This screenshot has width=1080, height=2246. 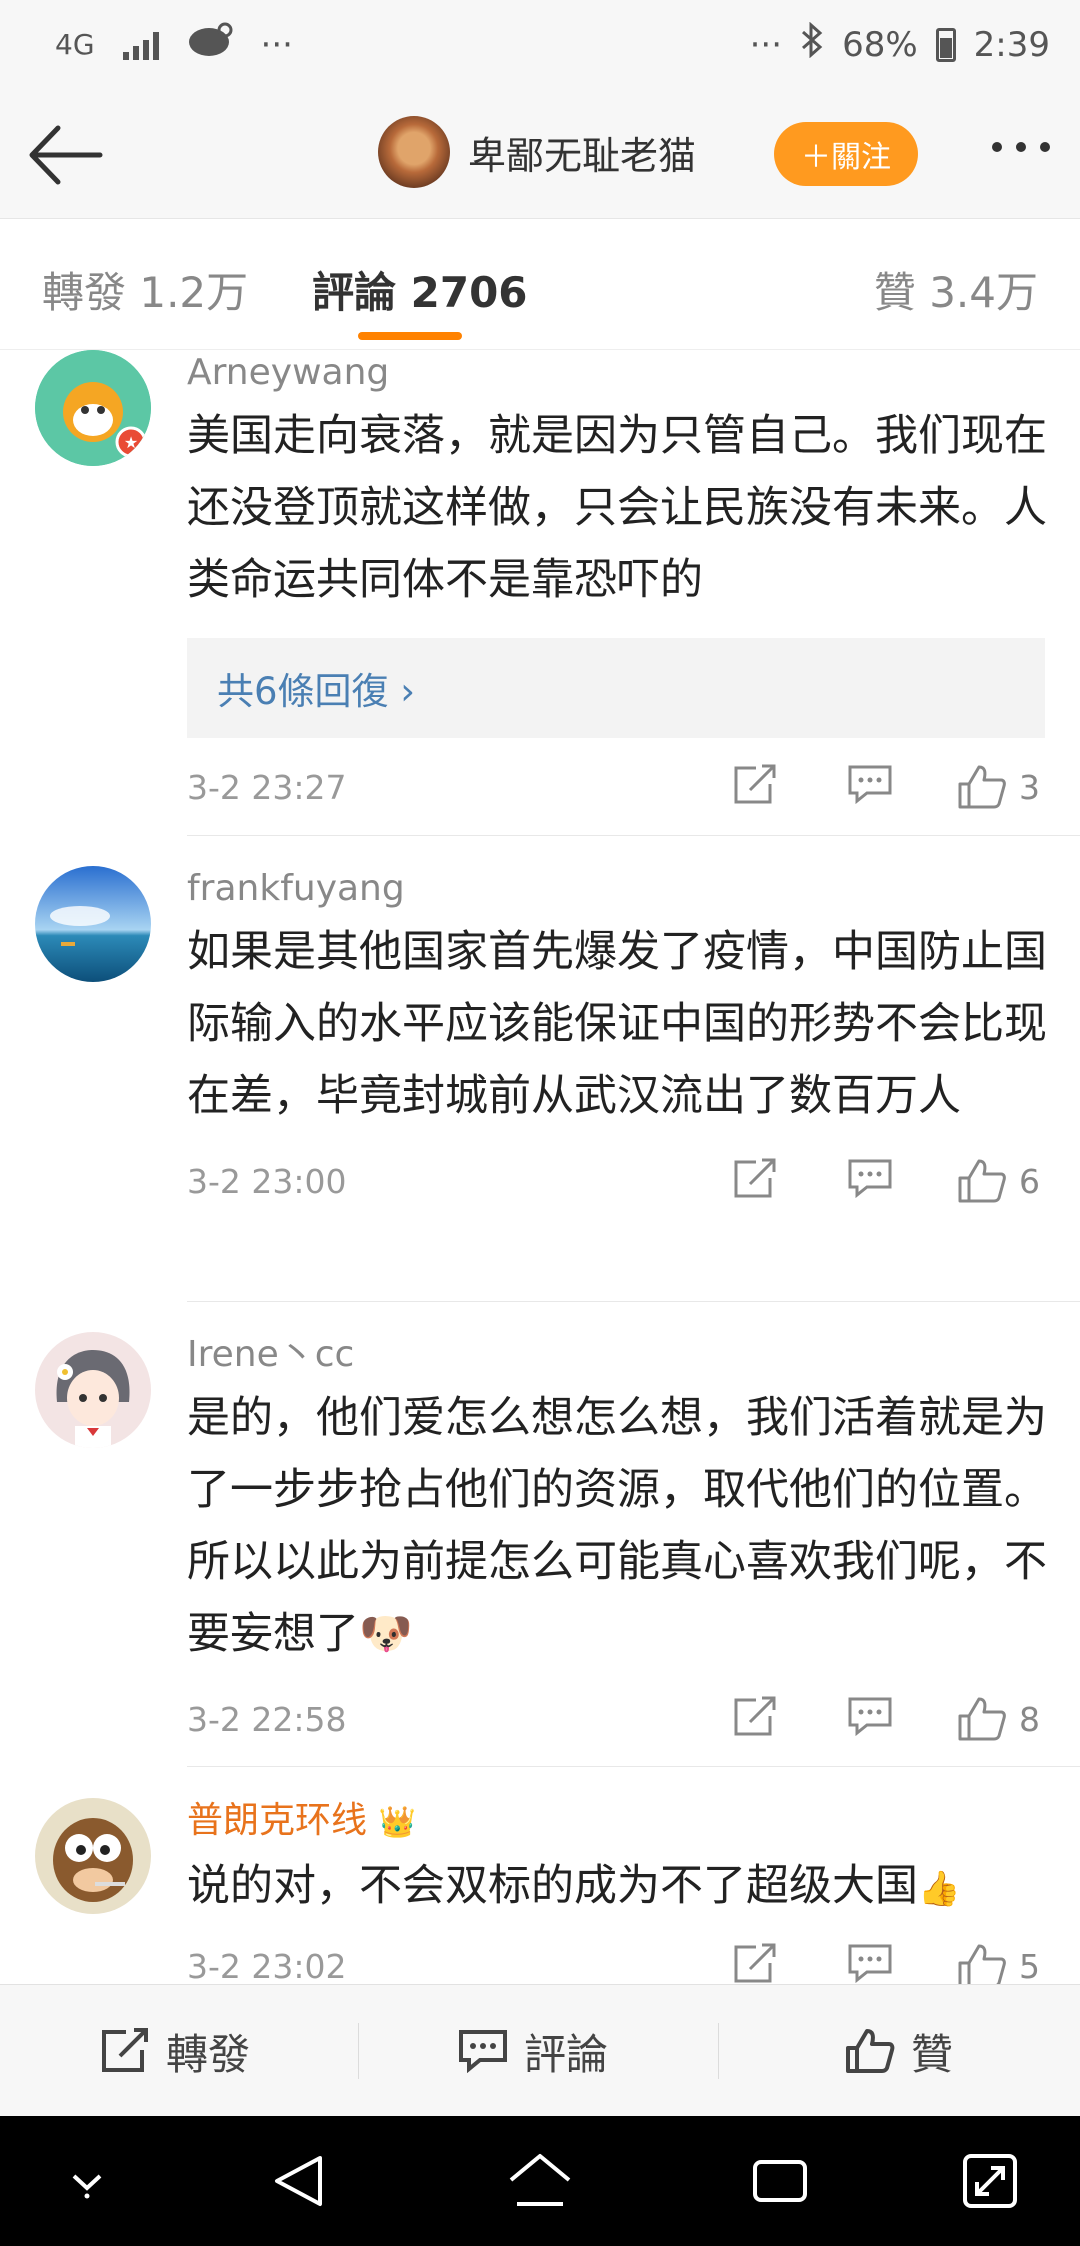 What do you see at coordinates (616, 688) in the screenshot?
I see `view-replies-link: 共6條回復 ›` at bounding box center [616, 688].